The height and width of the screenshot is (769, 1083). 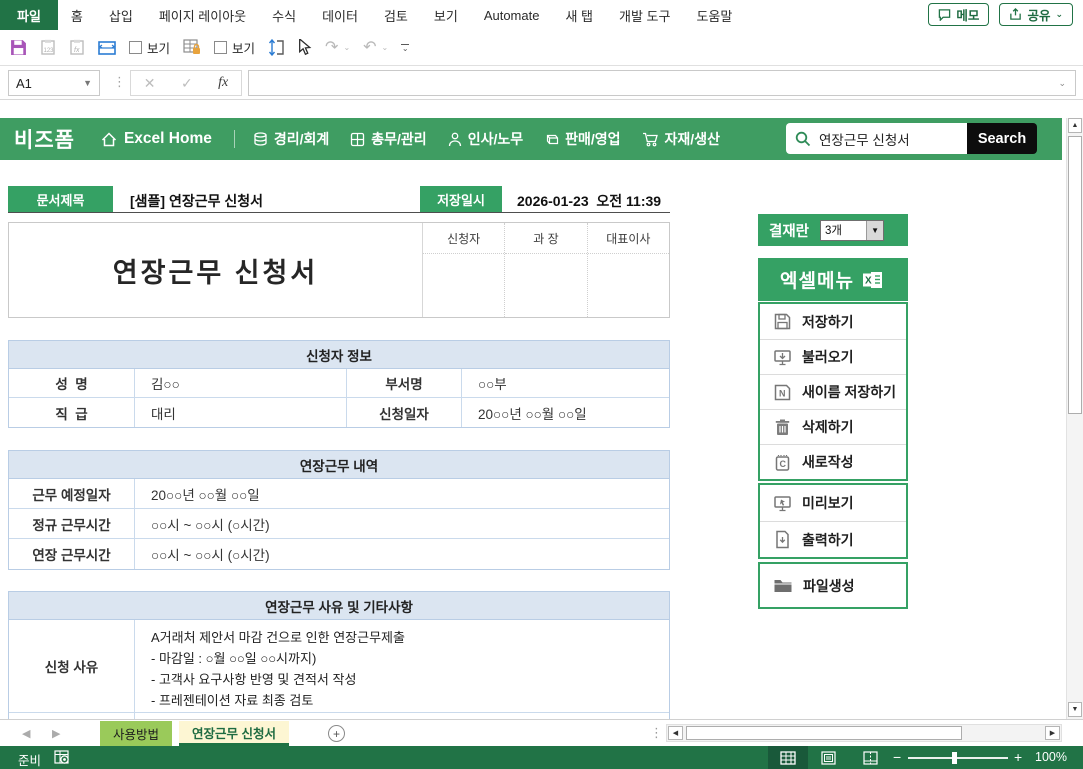 What do you see at coordinates (833, 321) in the screenshot?
I see `menu-item-save: 저장하기` at bounding box center [833, 321].